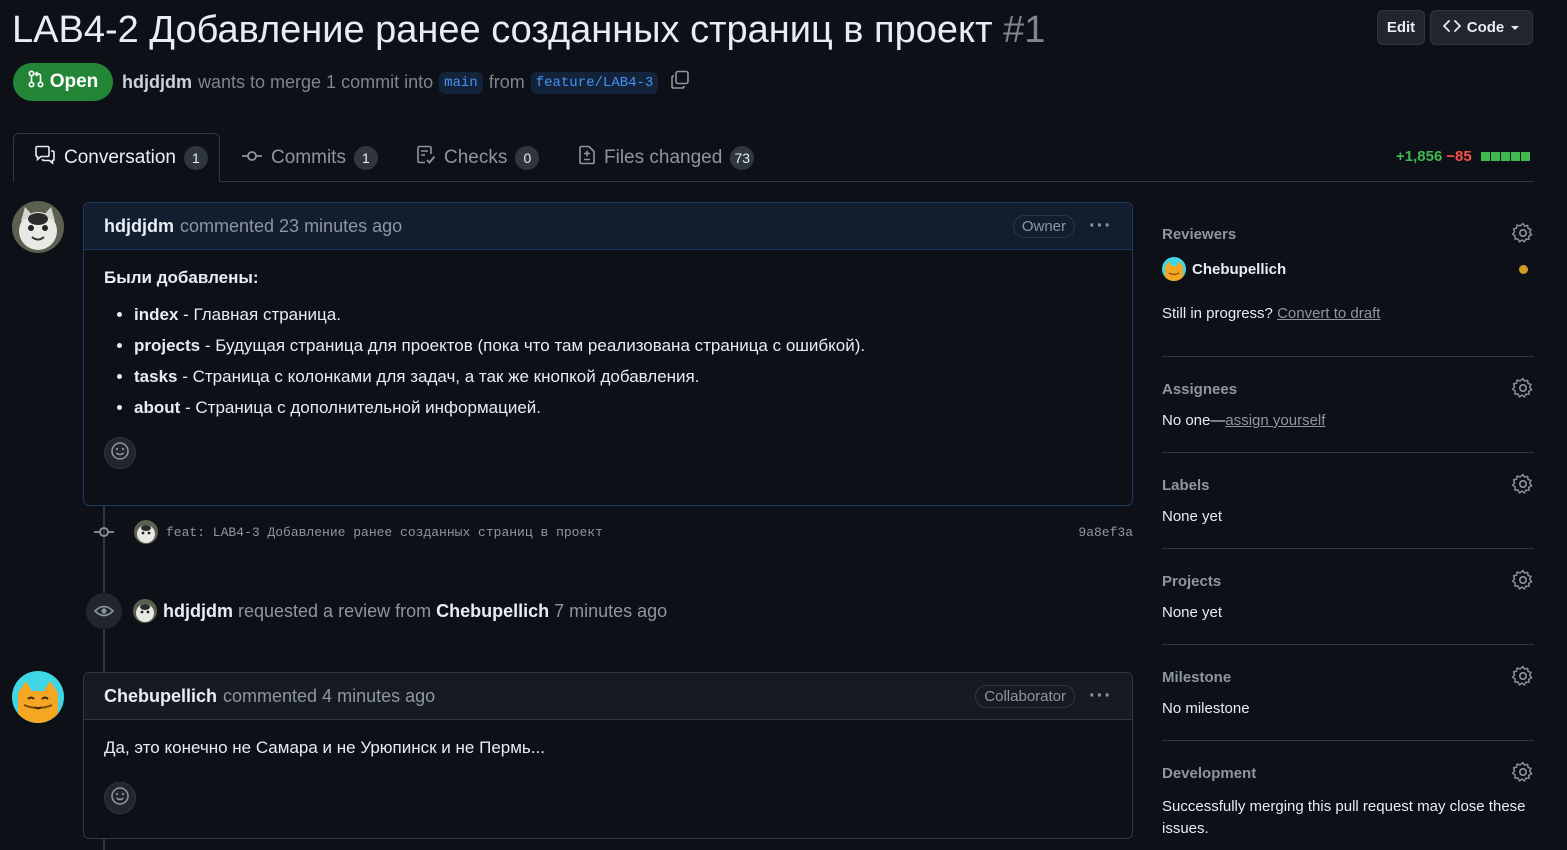 The height and width of the screenshot is (850, 1567). Describe the element at coordinates (36, 82) in the screenshot. I see `git-pull-request-icon` at that location.